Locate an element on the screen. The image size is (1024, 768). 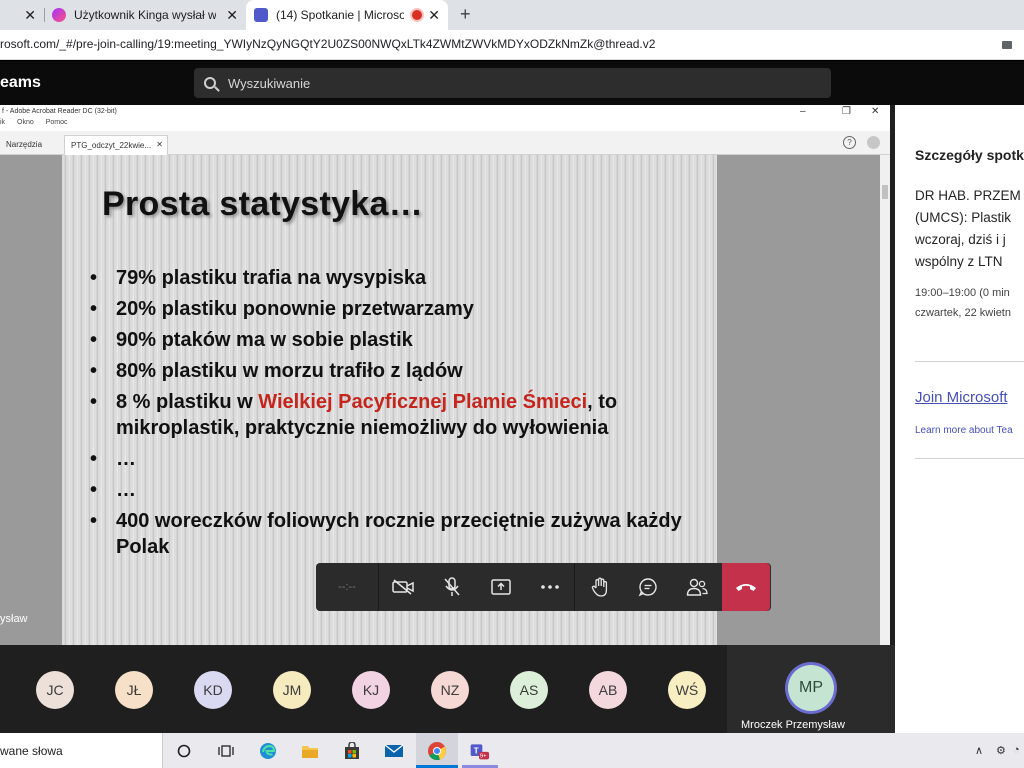
file-explorer-icon is located at coordinates (310, 751).